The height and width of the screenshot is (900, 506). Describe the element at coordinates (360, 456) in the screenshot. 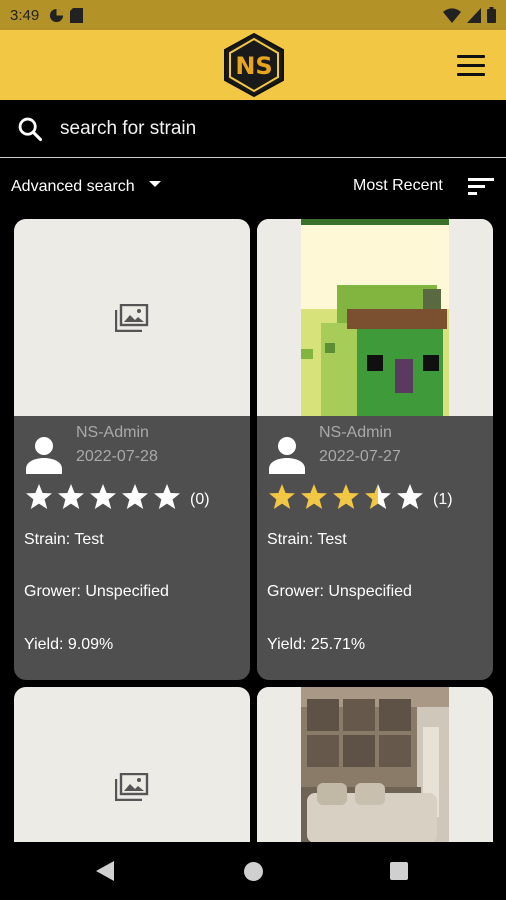

I see `post-date: 2022-07-27` at that location.